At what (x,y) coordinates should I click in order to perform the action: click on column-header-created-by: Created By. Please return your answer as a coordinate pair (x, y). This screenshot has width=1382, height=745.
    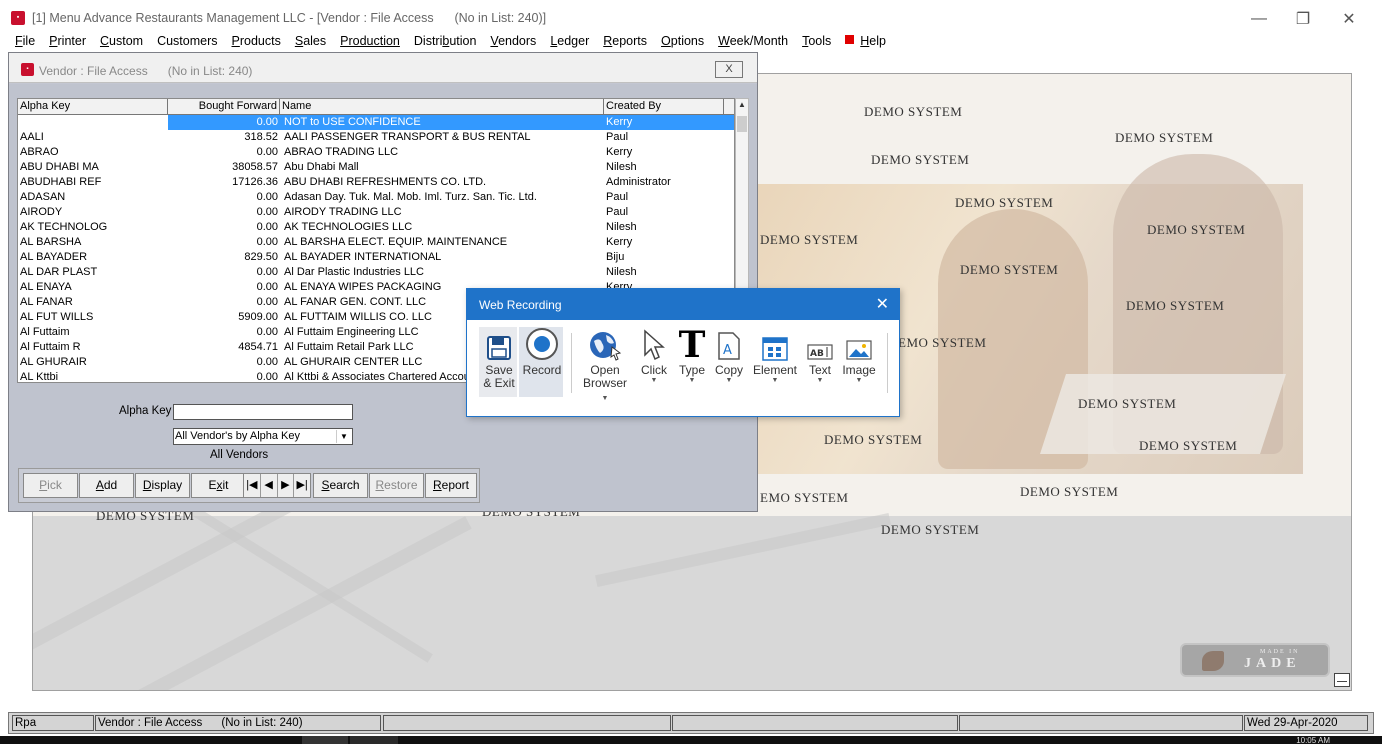
    Looking at the image, I should click on (664, 107).